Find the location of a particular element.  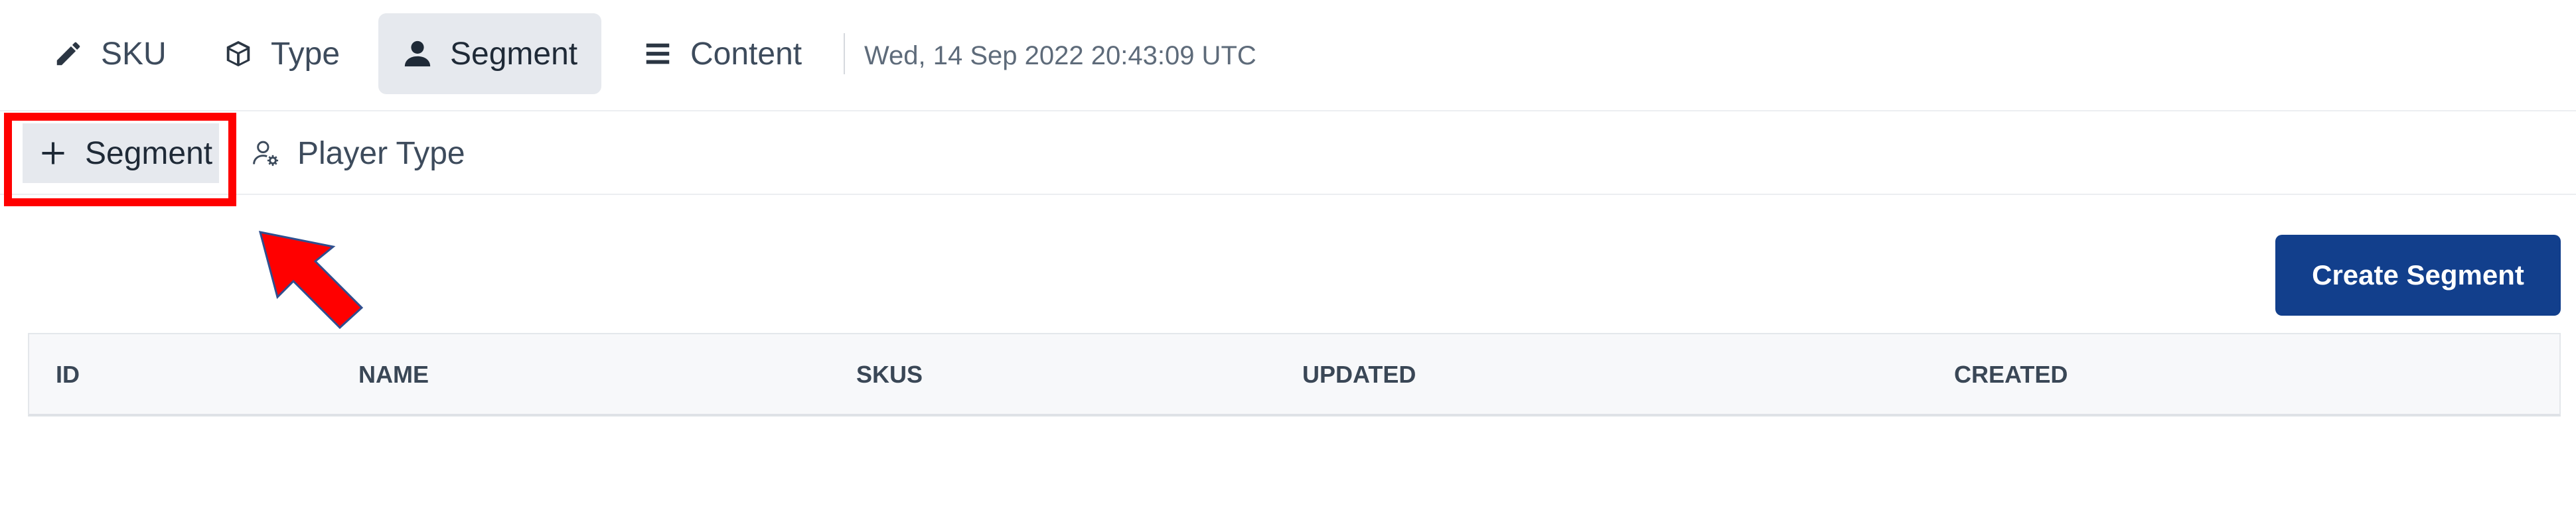

column-header-updated: UPDATED is located at coordinates (1359, 374).